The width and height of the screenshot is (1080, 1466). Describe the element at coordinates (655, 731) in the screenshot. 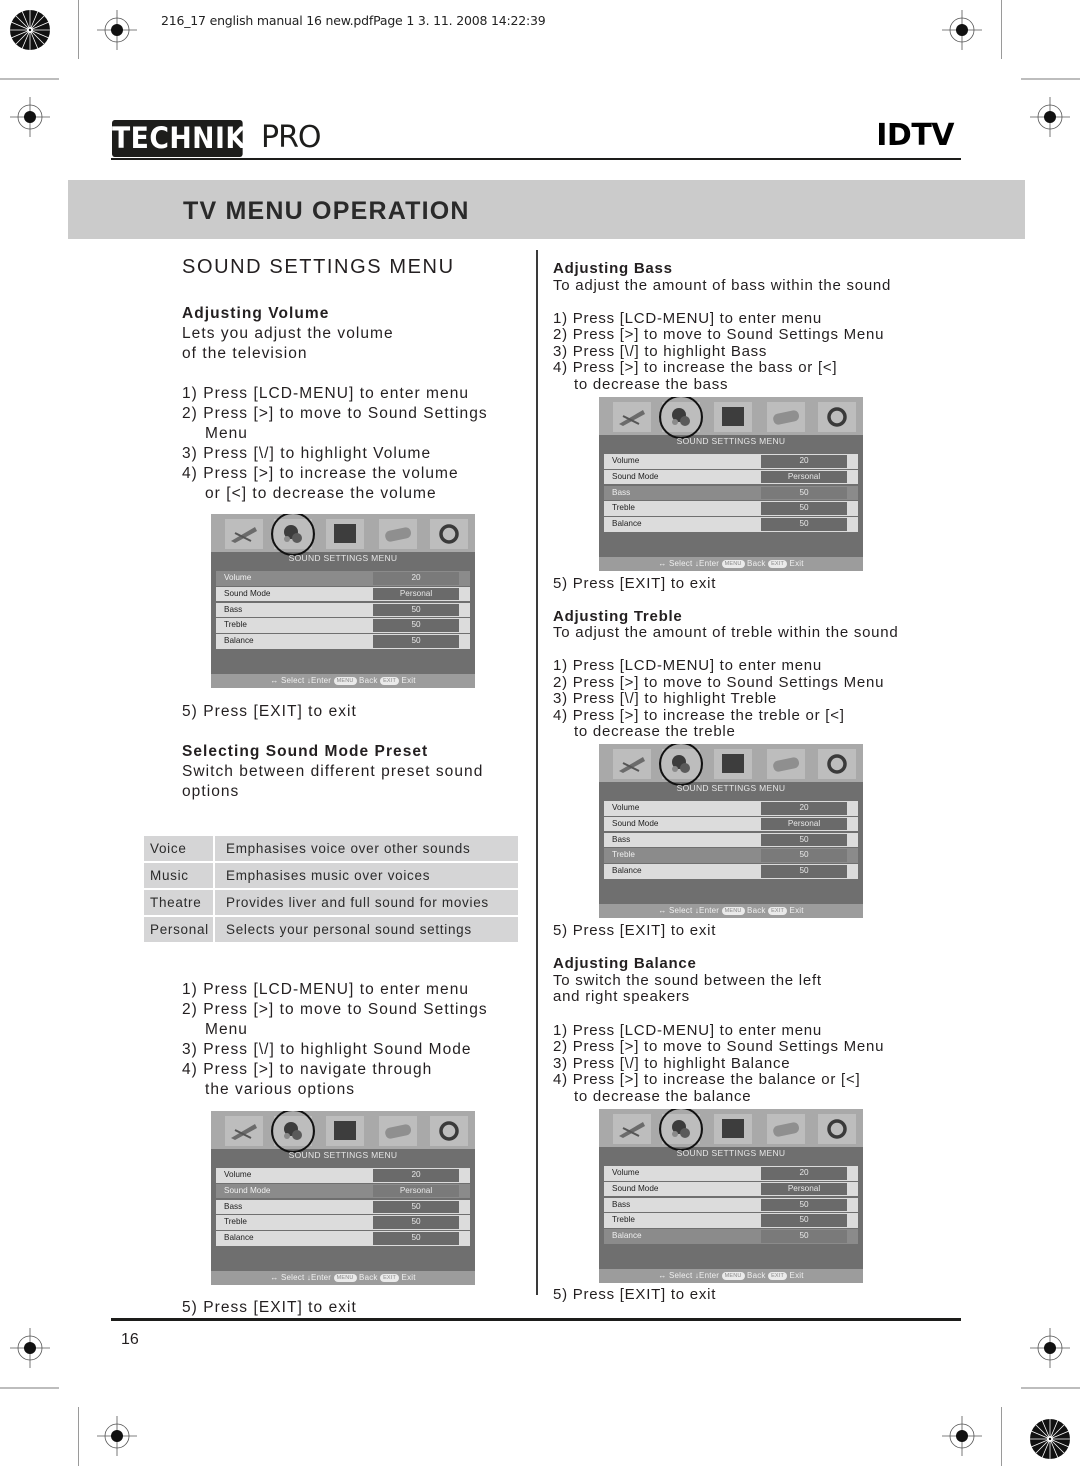

I see `treble-step: to decrease the treble` at that location.